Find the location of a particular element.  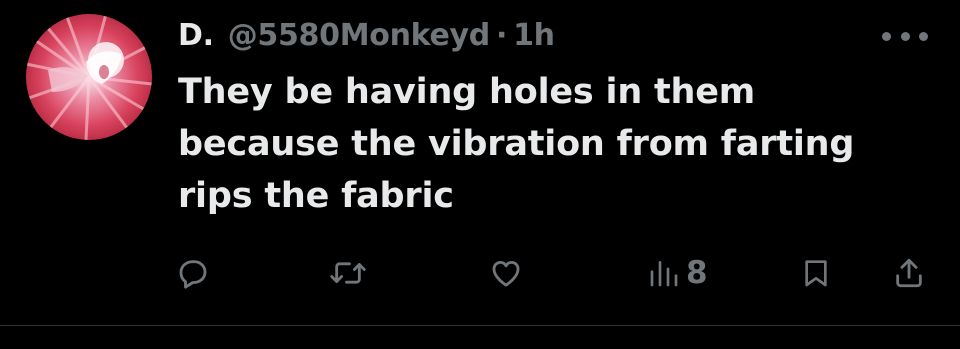

bookmark-icon is located at coordinates (816, 273).